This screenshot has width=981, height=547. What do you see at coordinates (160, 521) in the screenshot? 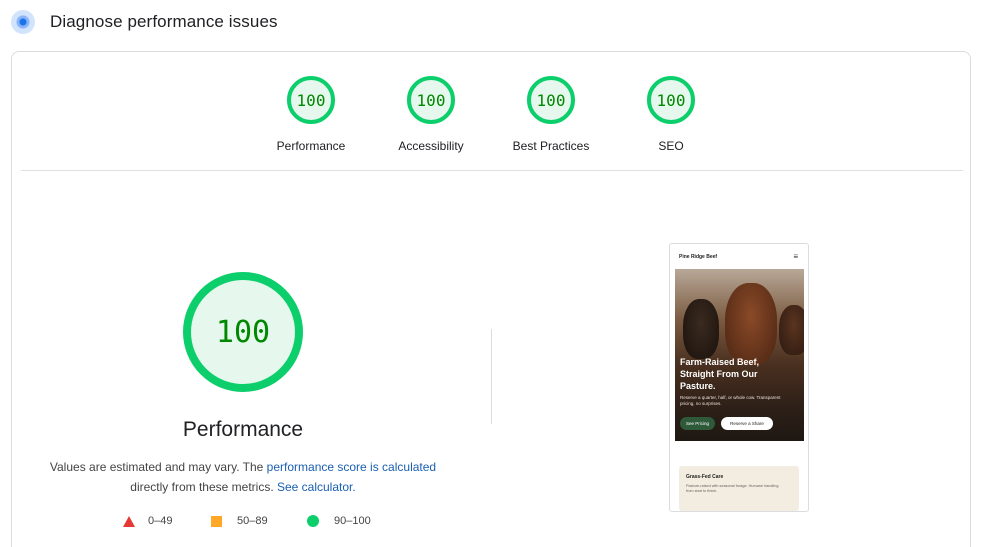
I see `legend-range: 0–49` at bounding box center [160, 521].